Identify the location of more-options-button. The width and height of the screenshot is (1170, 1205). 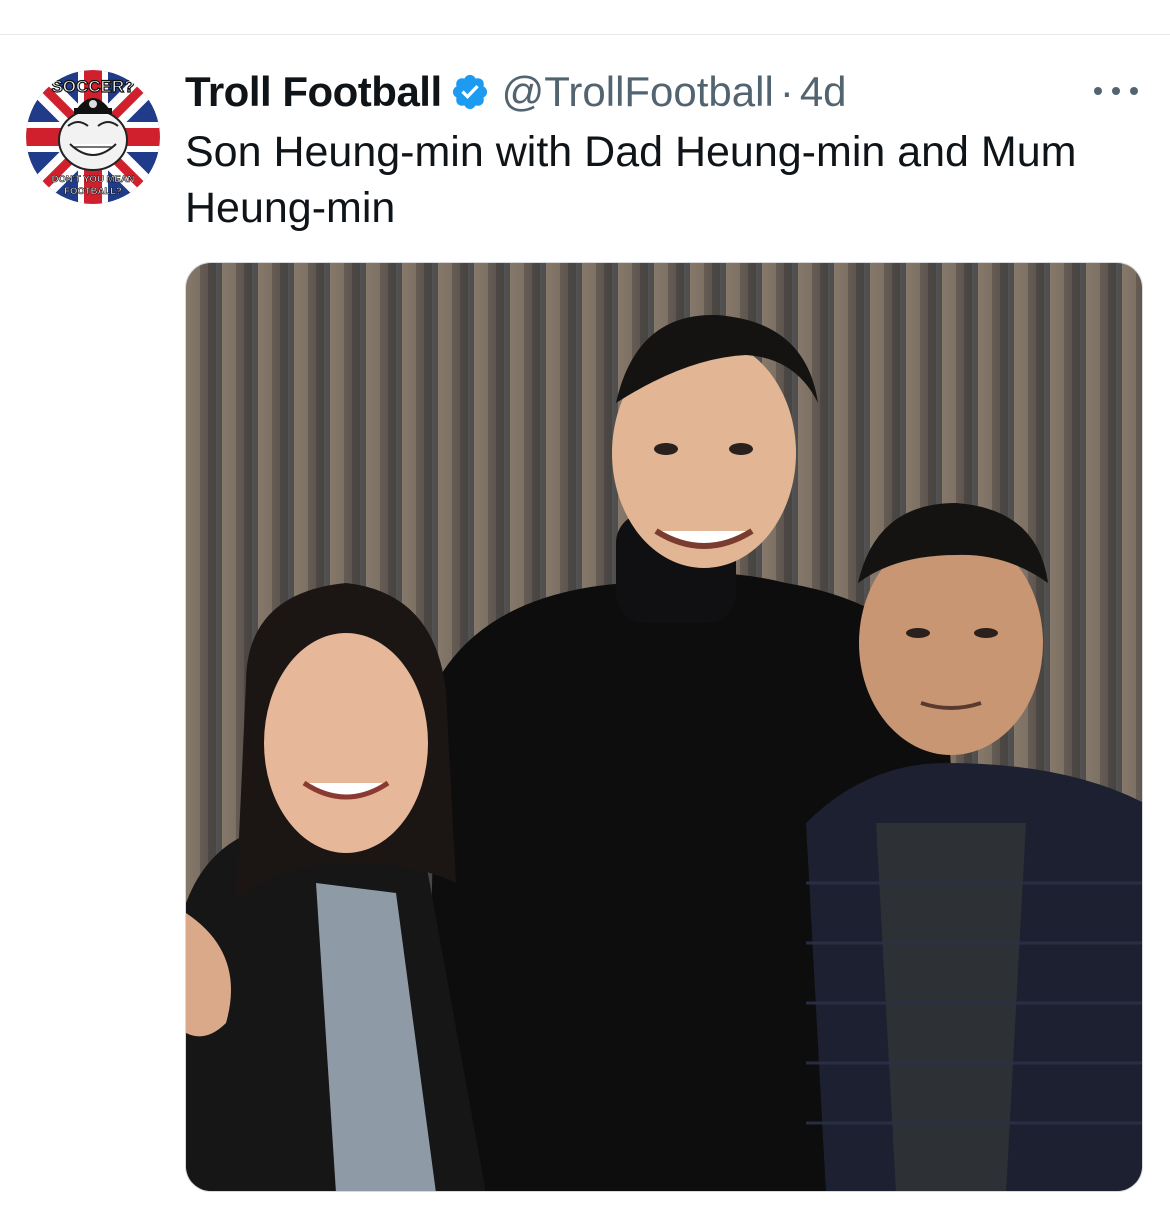
(1116, 91).